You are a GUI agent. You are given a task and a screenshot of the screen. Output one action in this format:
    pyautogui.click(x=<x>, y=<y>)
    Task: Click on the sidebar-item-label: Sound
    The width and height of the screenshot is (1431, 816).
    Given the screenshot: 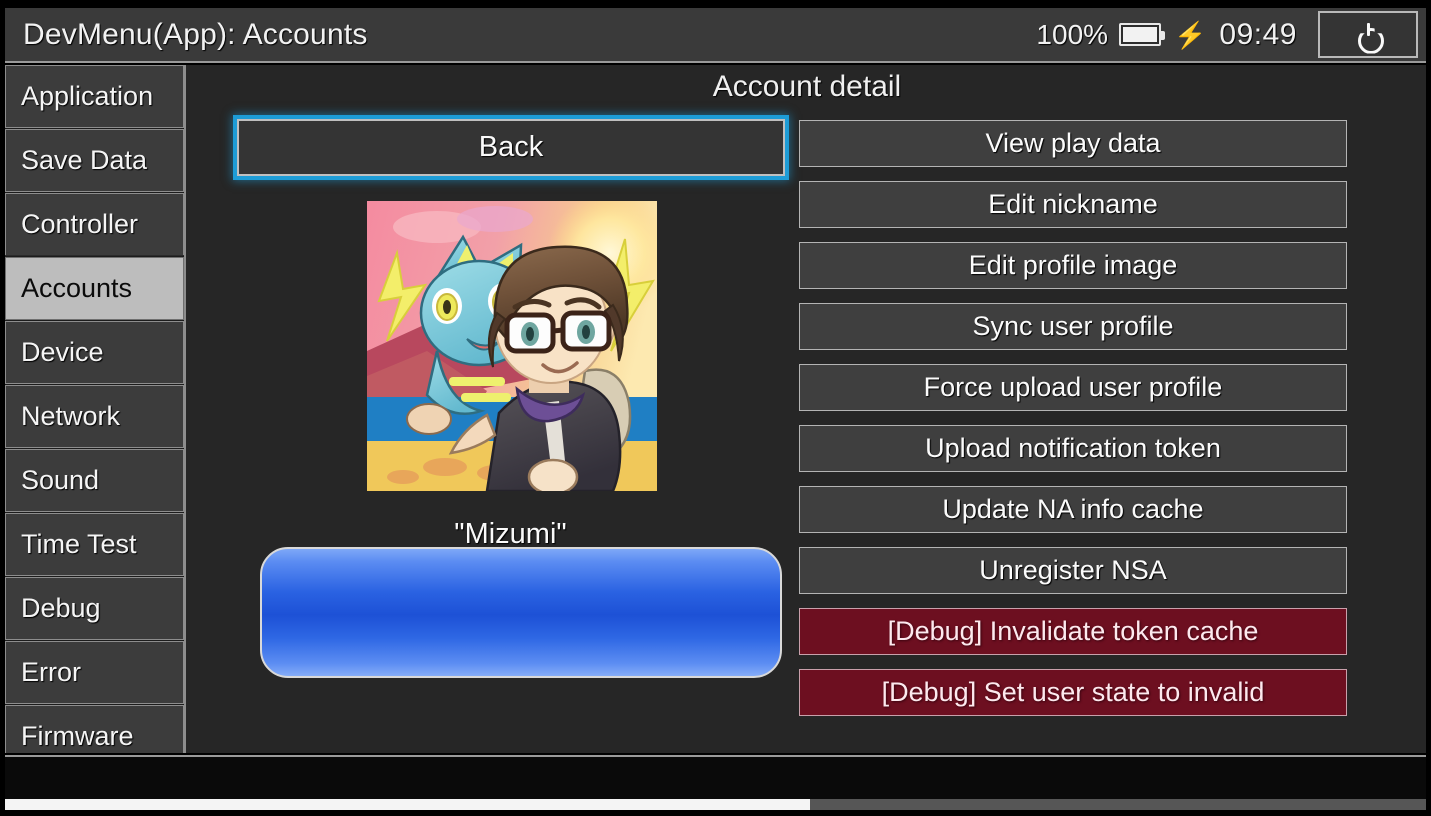 What is the action you would take?
    pyautogui.click(x=60, y=480)
    